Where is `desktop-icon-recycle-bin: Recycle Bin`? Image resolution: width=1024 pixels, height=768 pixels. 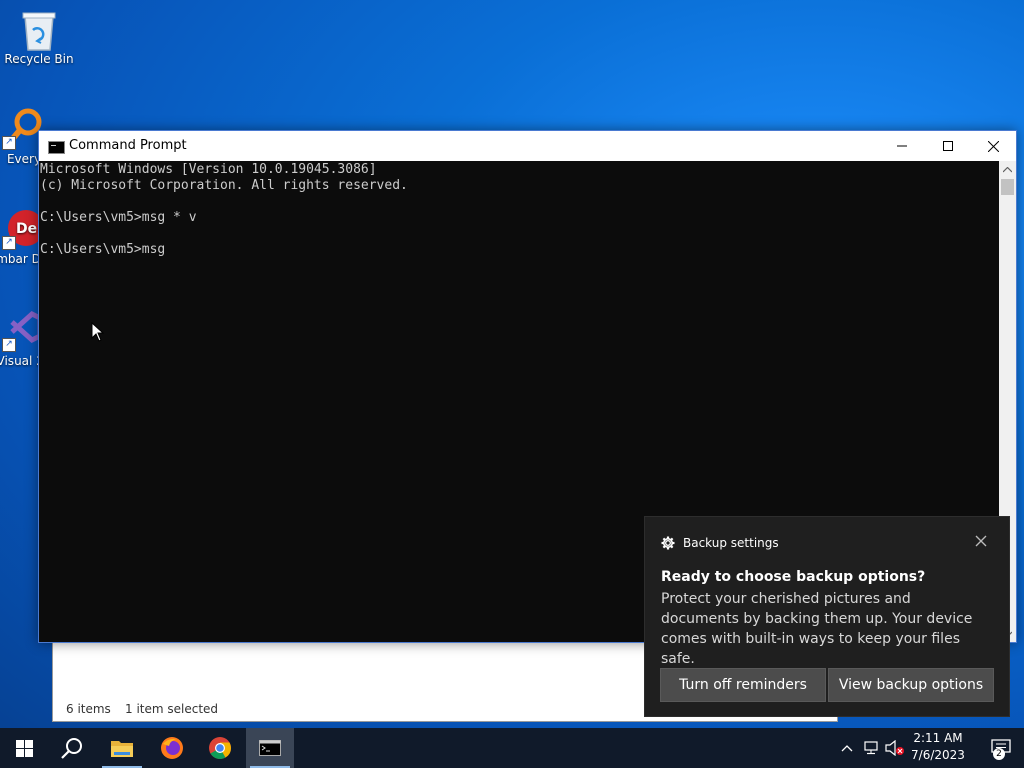
desktop-icon-recycle-bin: Recycle Bin is located at coordinates (39, 37).